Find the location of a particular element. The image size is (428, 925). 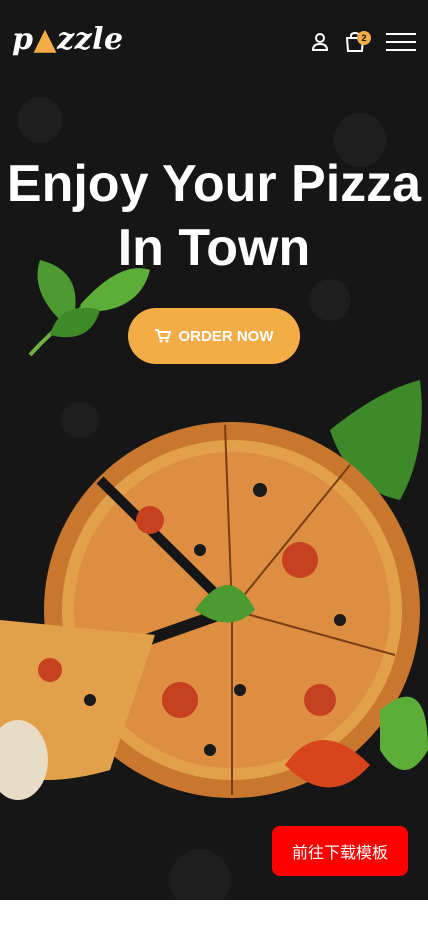

cart-icon is located at coordinates (162, 336).